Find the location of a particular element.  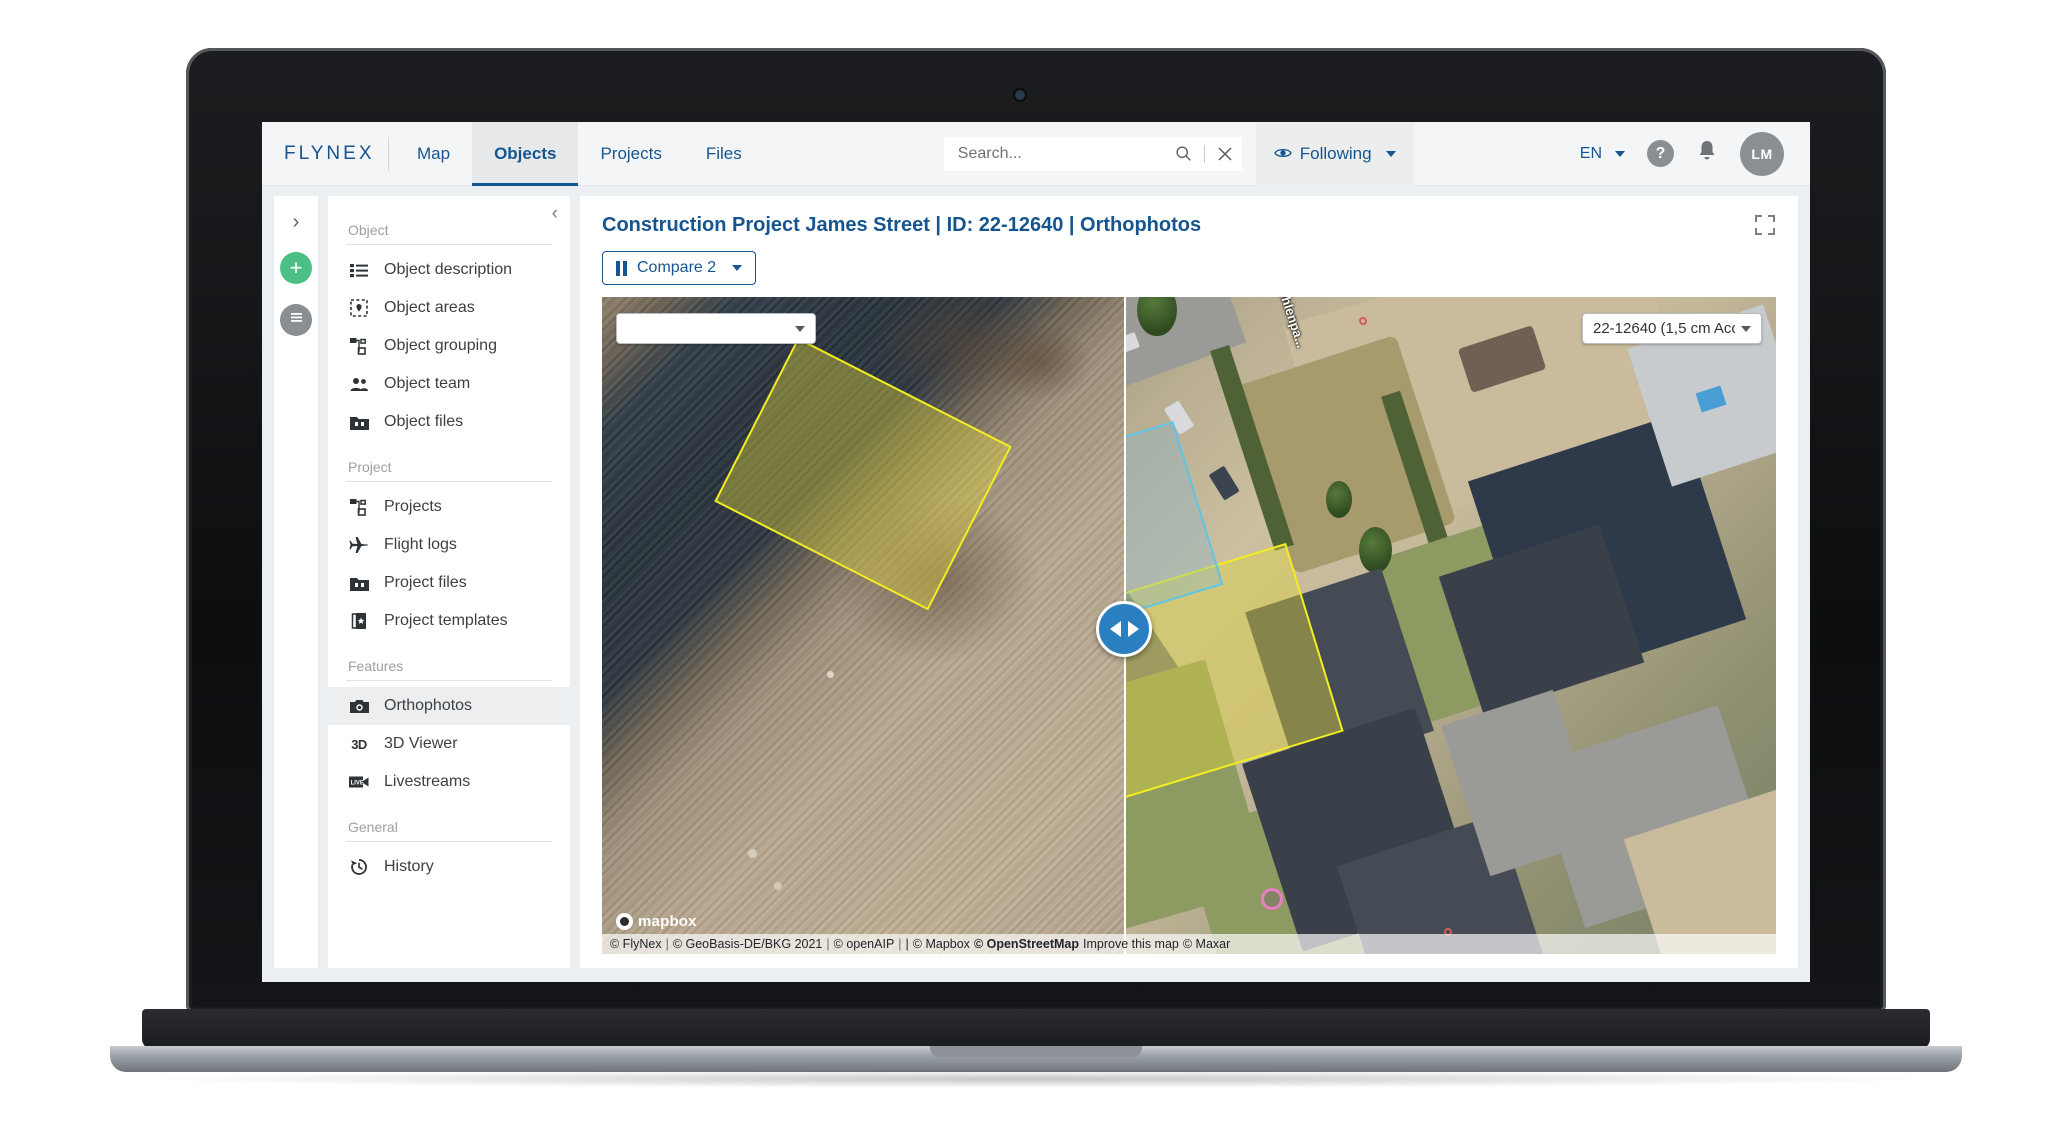

eye-icon is located at coordinates (1282, 154).